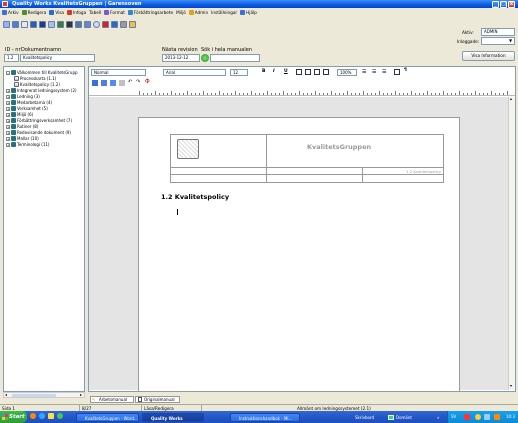  Describe the element at coordinates (19, 114) in the screenshot. I see `tree-node: + Miljö (6)` at that location.